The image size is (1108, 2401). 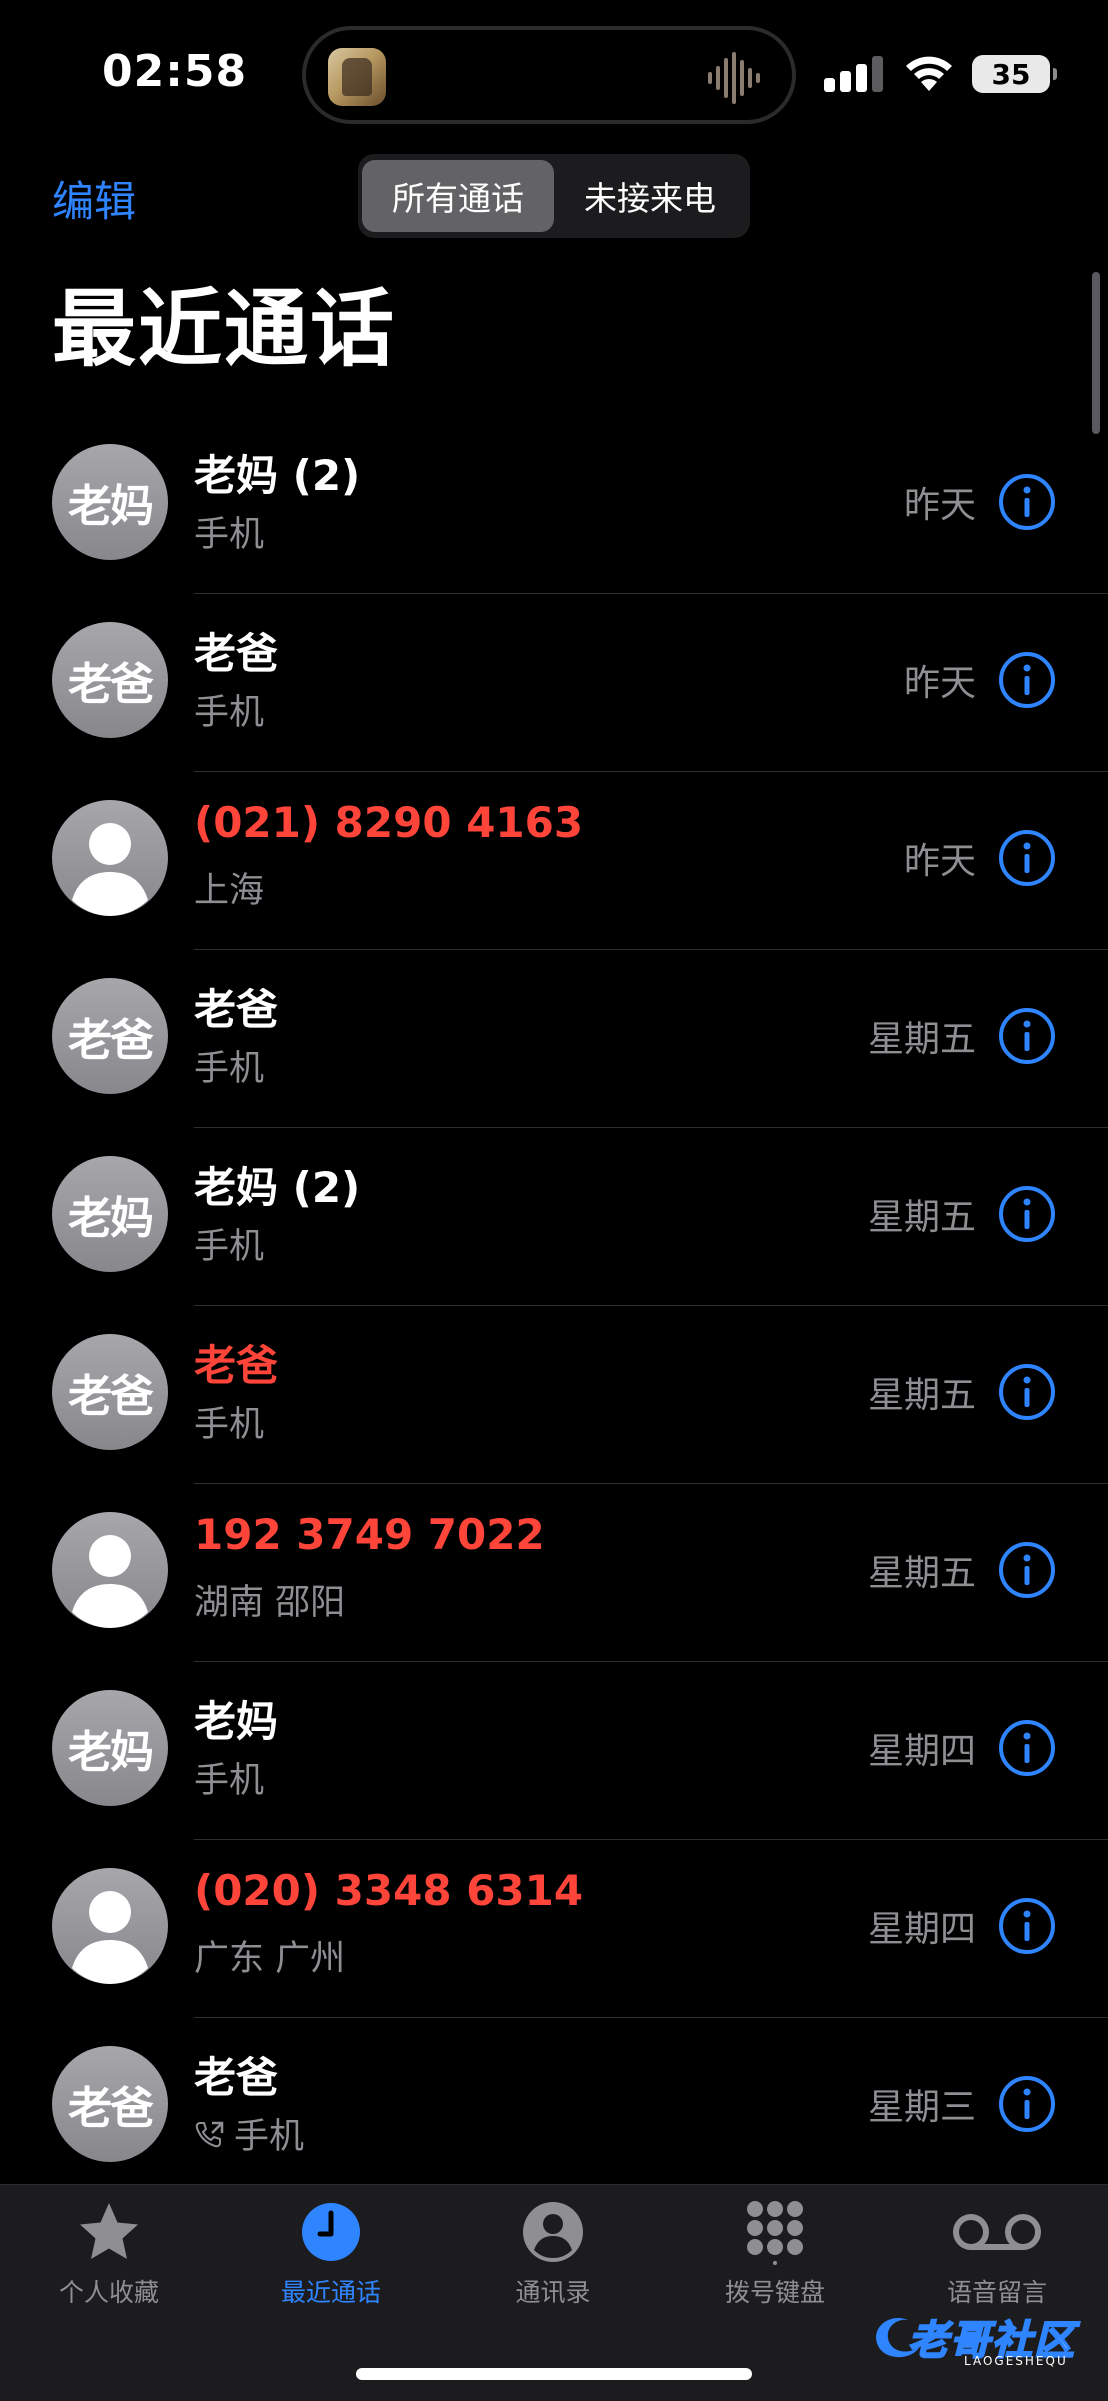 What do you see at coordinates (108, 2292) in the screenshot?
I see `tab-label: 个人收藏` at bounding box center [108, 2292].